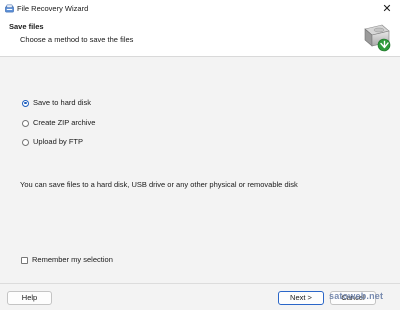 Image resolution: width=400 pixels, height=310 pixels. I want to click on watermark-text: satoweb.net, so click(356, 296).